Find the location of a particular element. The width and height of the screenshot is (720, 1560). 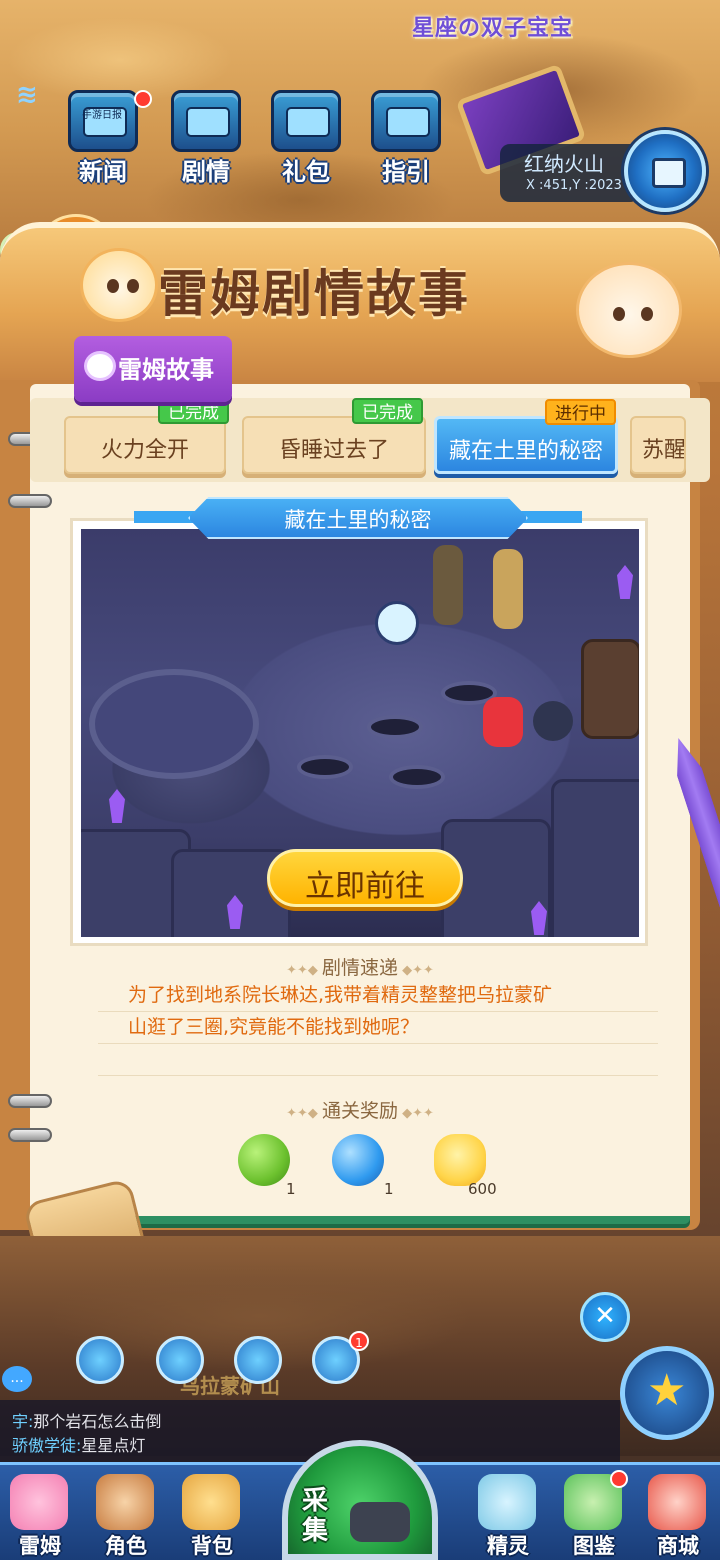

nav-label: 背包 is located at coordinates (212, 1546).